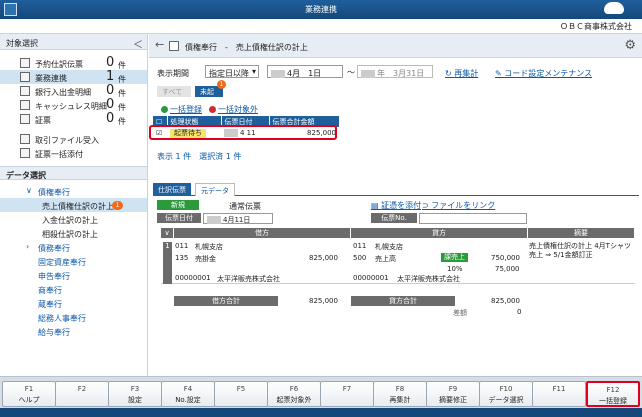  I want to click on company-name: ＯＢＣ商事株式会社, so click(596, 26).